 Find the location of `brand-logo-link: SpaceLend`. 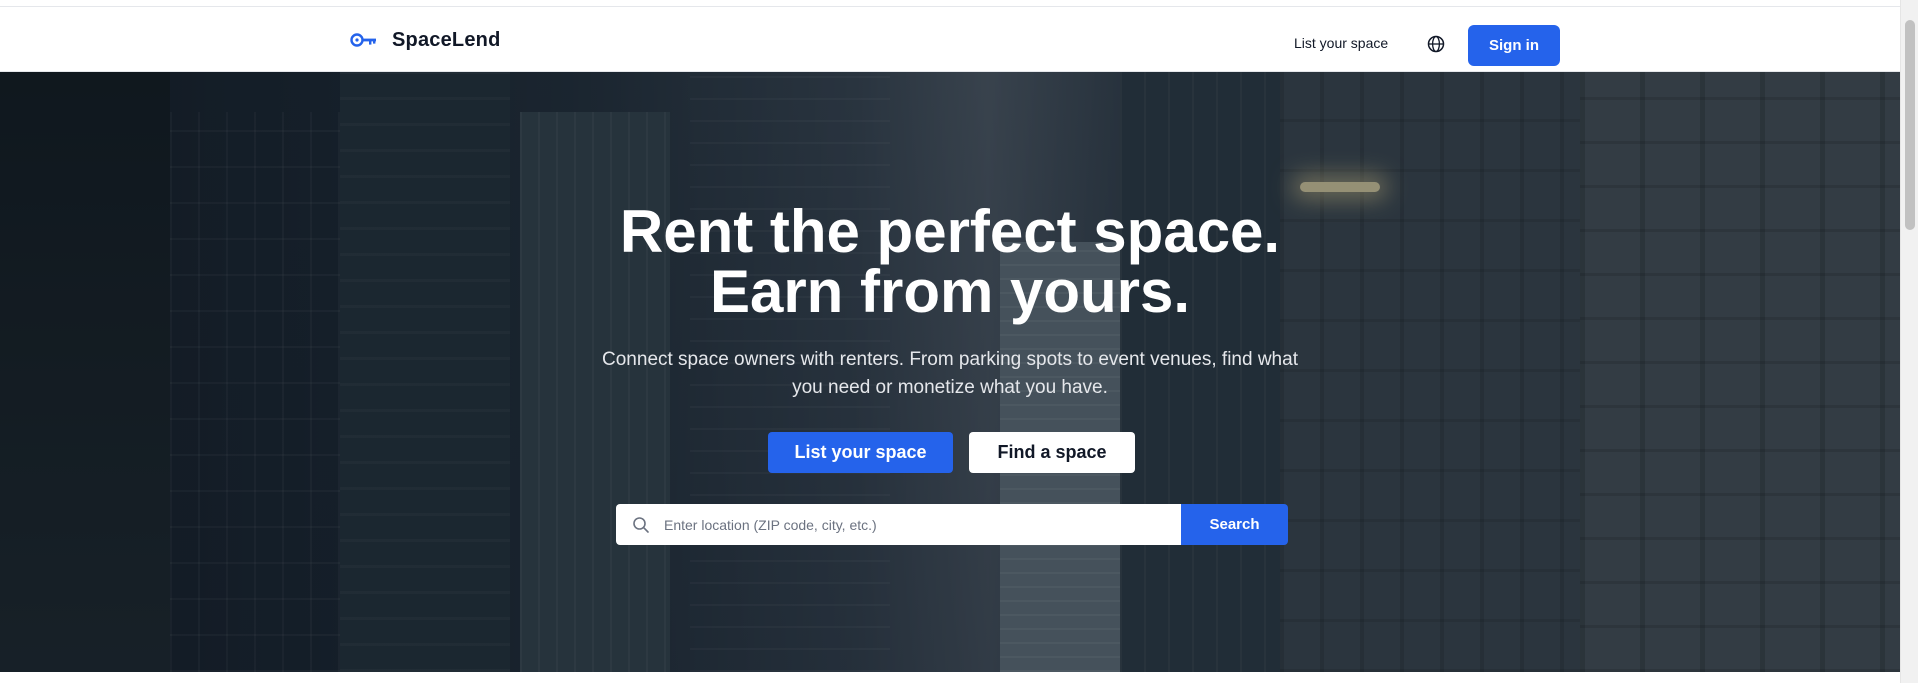

brand-logo-link: SpaceLend is located at coordinates (425, 40).